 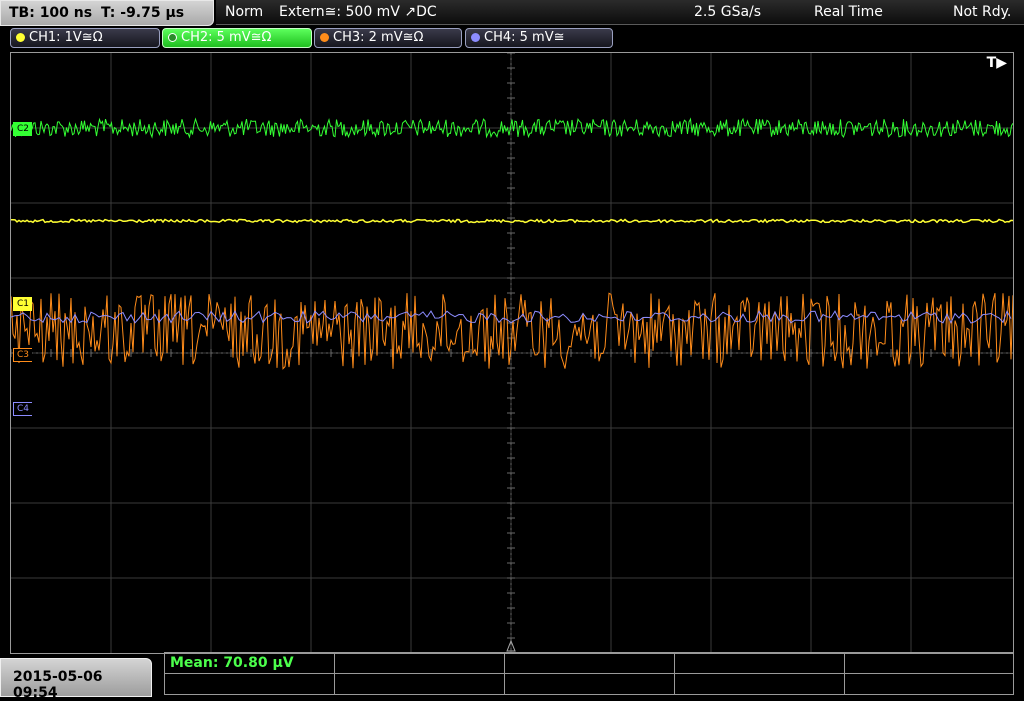 I want to click on channel-2-button: CH2: 5 mV≅Ω, so click(x=237, y=38).